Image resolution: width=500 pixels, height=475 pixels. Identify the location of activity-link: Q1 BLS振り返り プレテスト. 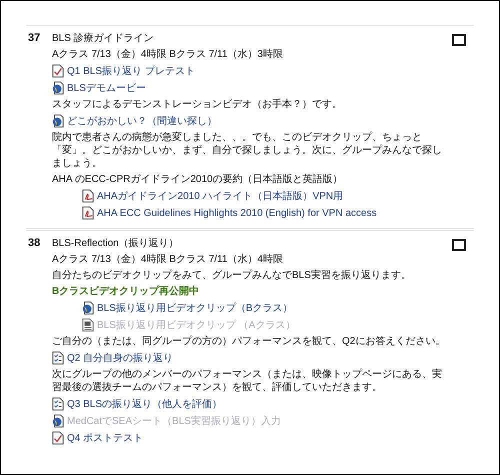
(131, 71).